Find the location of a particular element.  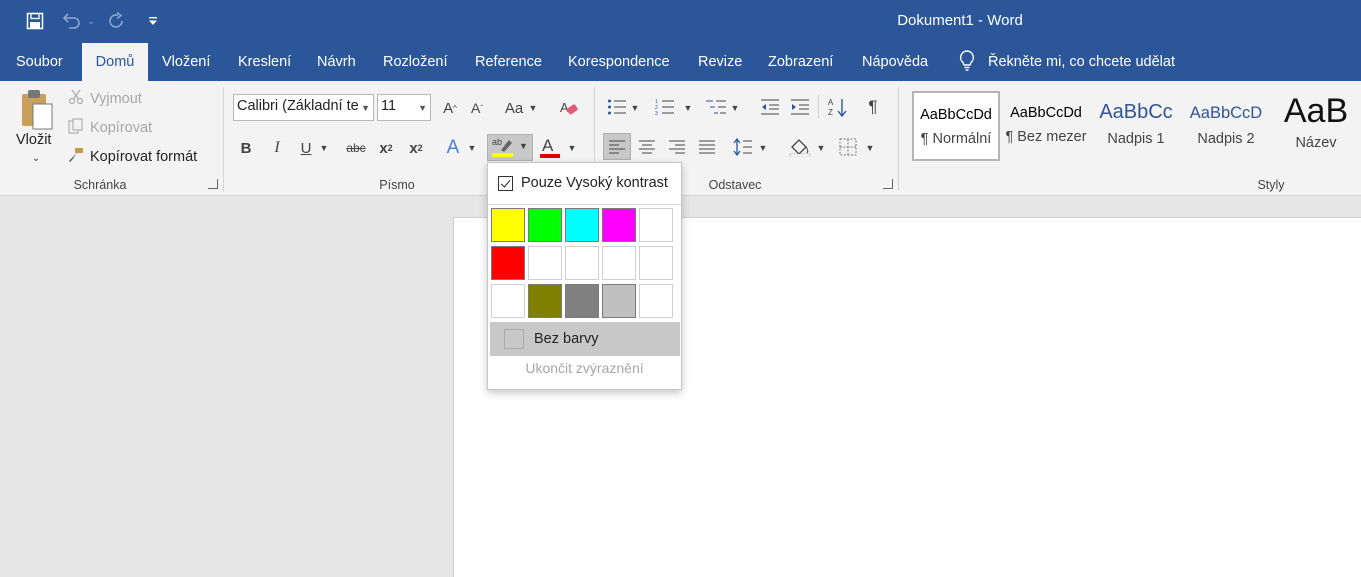

stop-highlighting-option: Ukončit zvýraznění is located at coordinates (584, 368).